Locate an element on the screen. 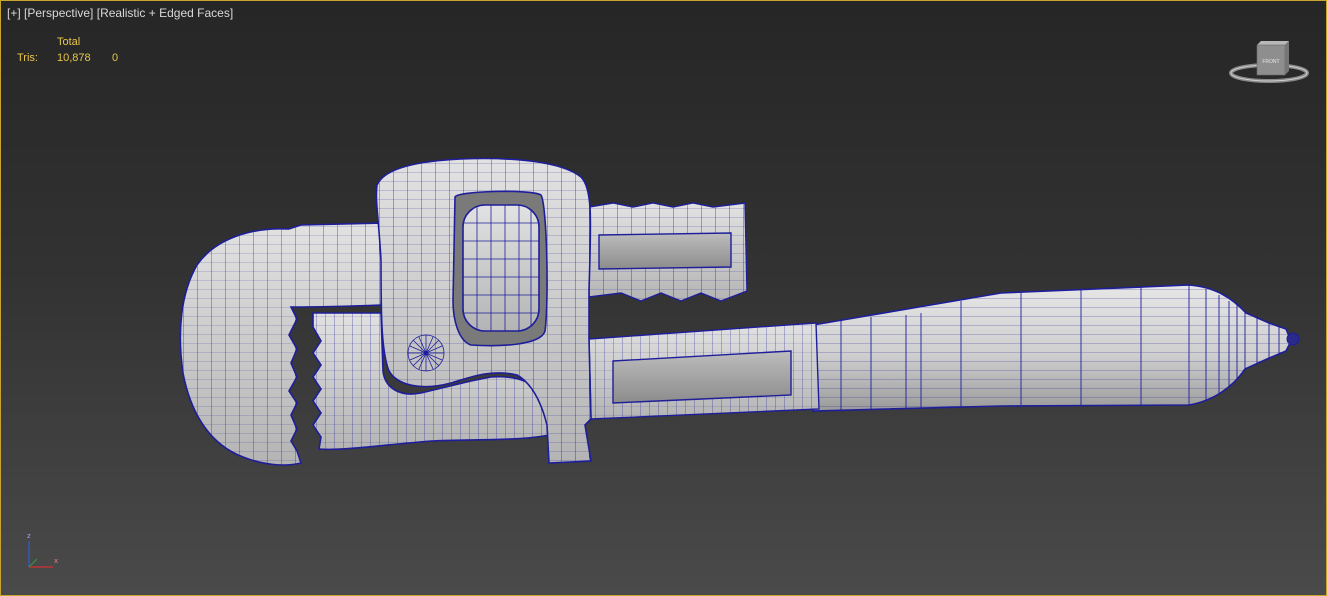  rack-slot is located at coordinates (665, 251).